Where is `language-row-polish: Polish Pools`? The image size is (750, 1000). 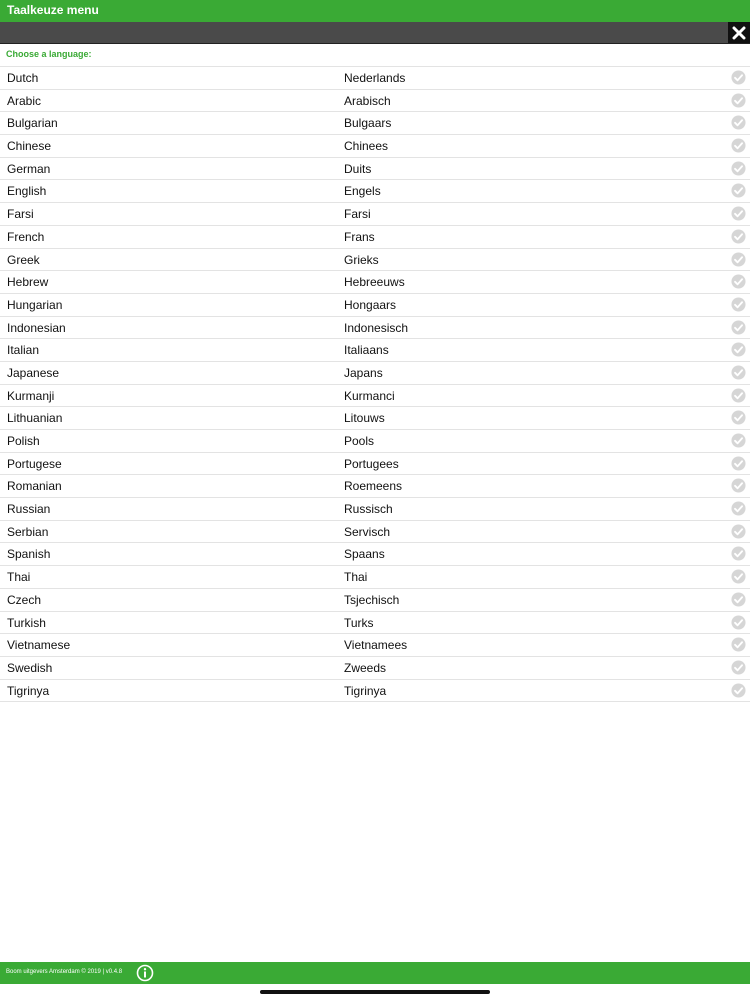
language-row-polish: Polish Pools is located at coordinates (375, 441).